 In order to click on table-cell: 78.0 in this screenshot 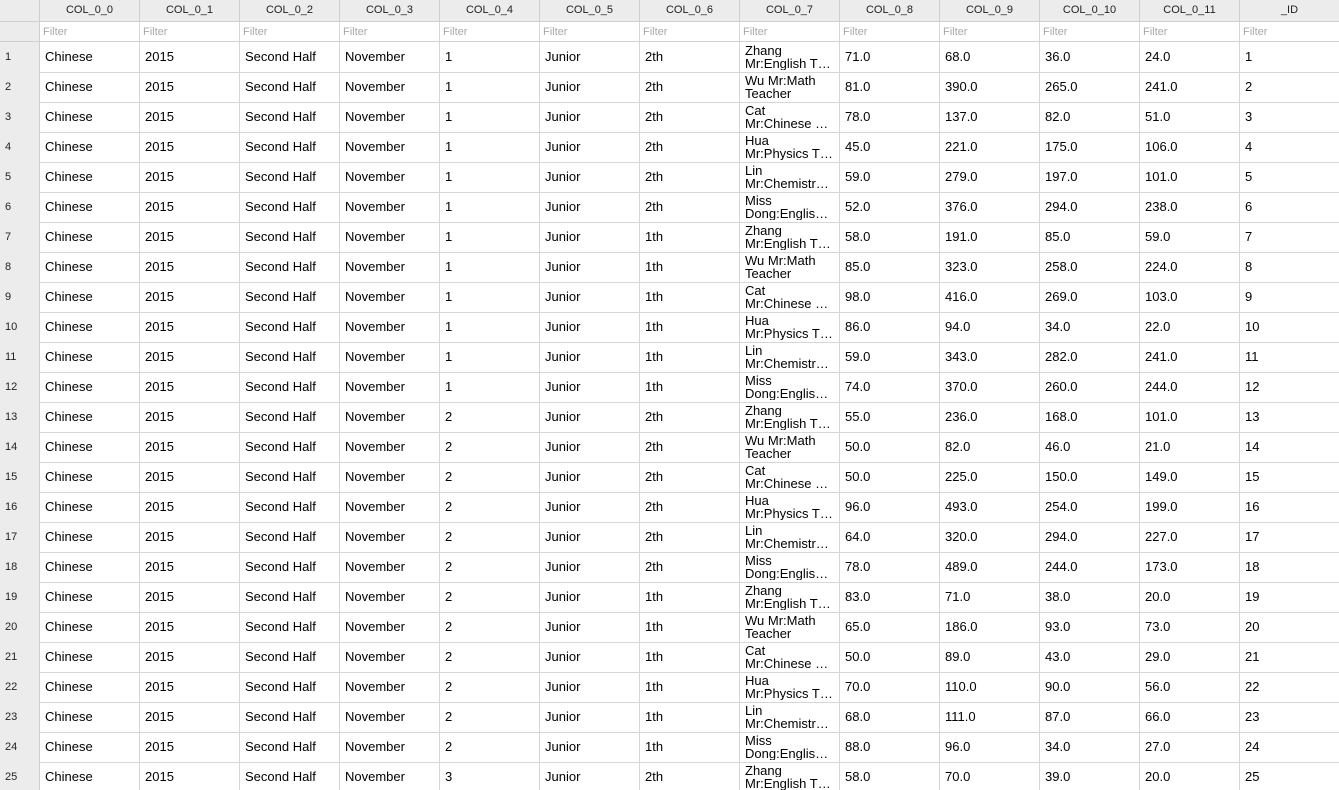, I will do `click(890, 567)`.